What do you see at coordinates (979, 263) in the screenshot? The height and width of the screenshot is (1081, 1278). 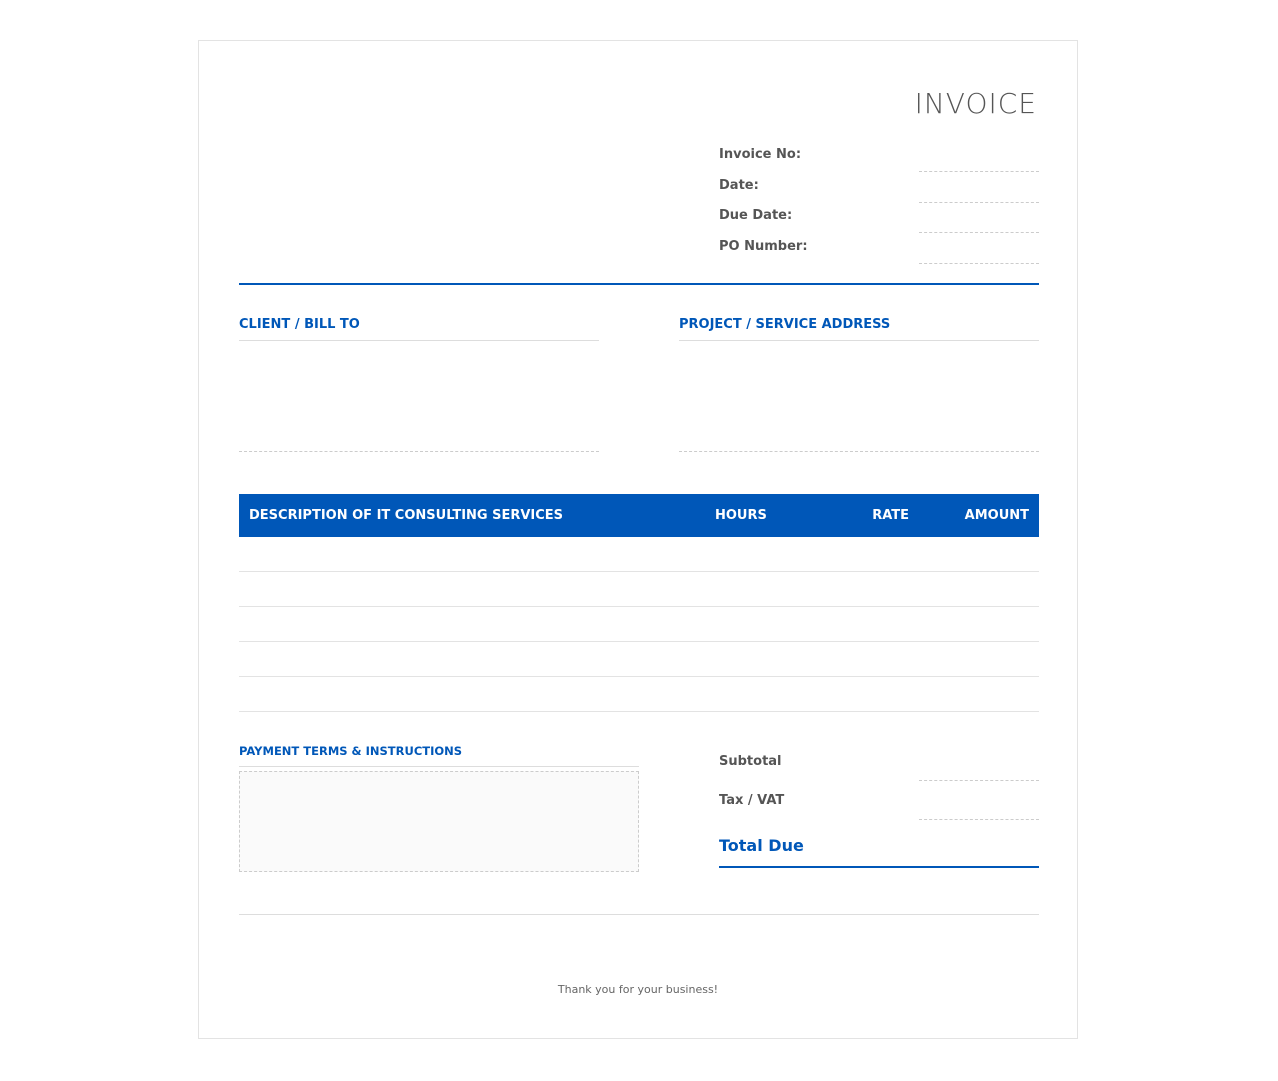 I see `po-number-field` at bounding box center [979, 263].